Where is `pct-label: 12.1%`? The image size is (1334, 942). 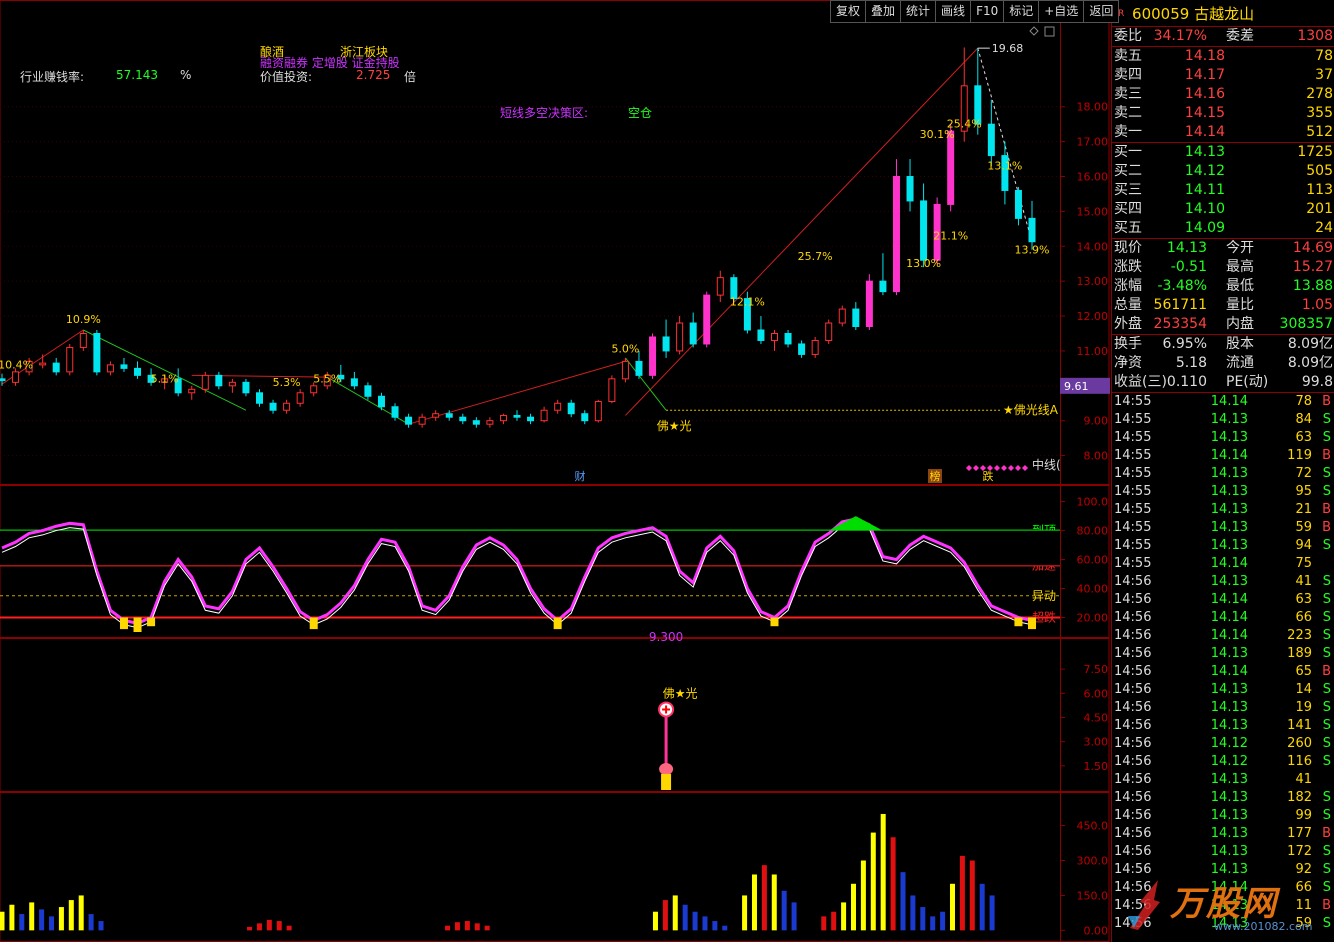
pct-label: 12.1% is located at coordinates (747, 302).